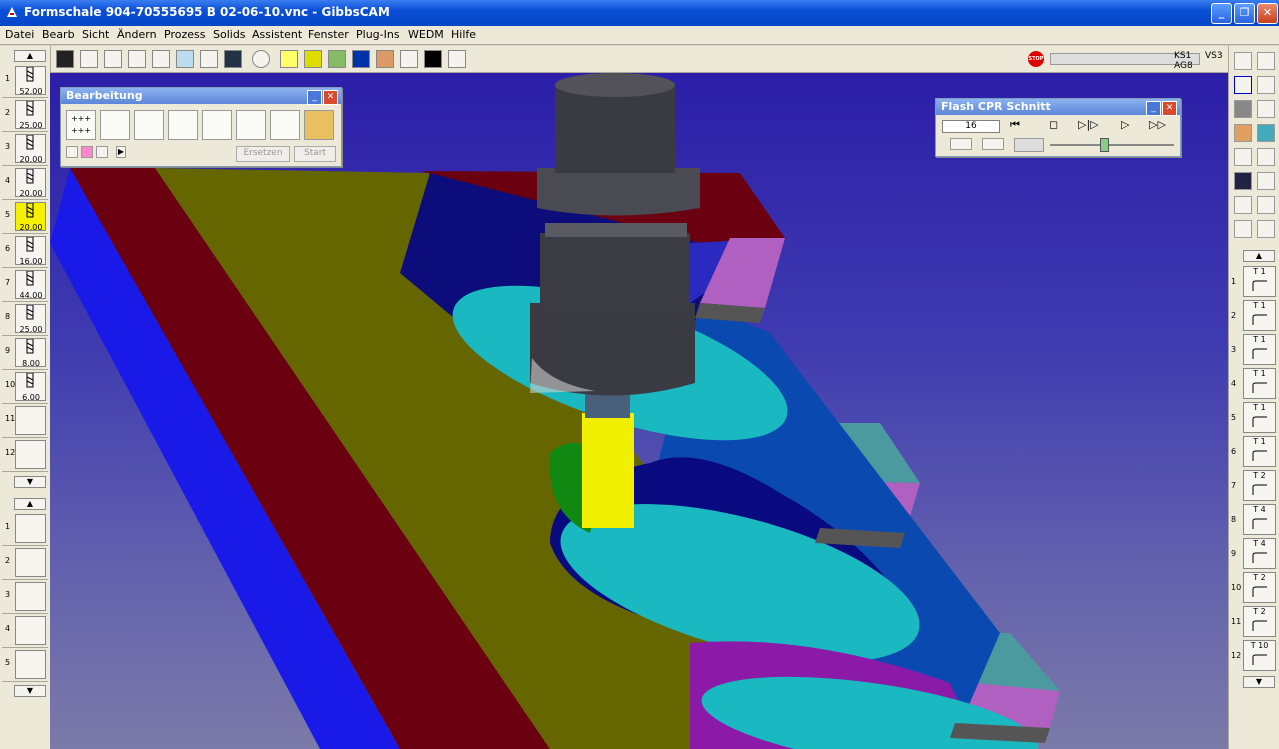  I want to click on operation-slot-7: 7 T 2, so click(1255, 485).